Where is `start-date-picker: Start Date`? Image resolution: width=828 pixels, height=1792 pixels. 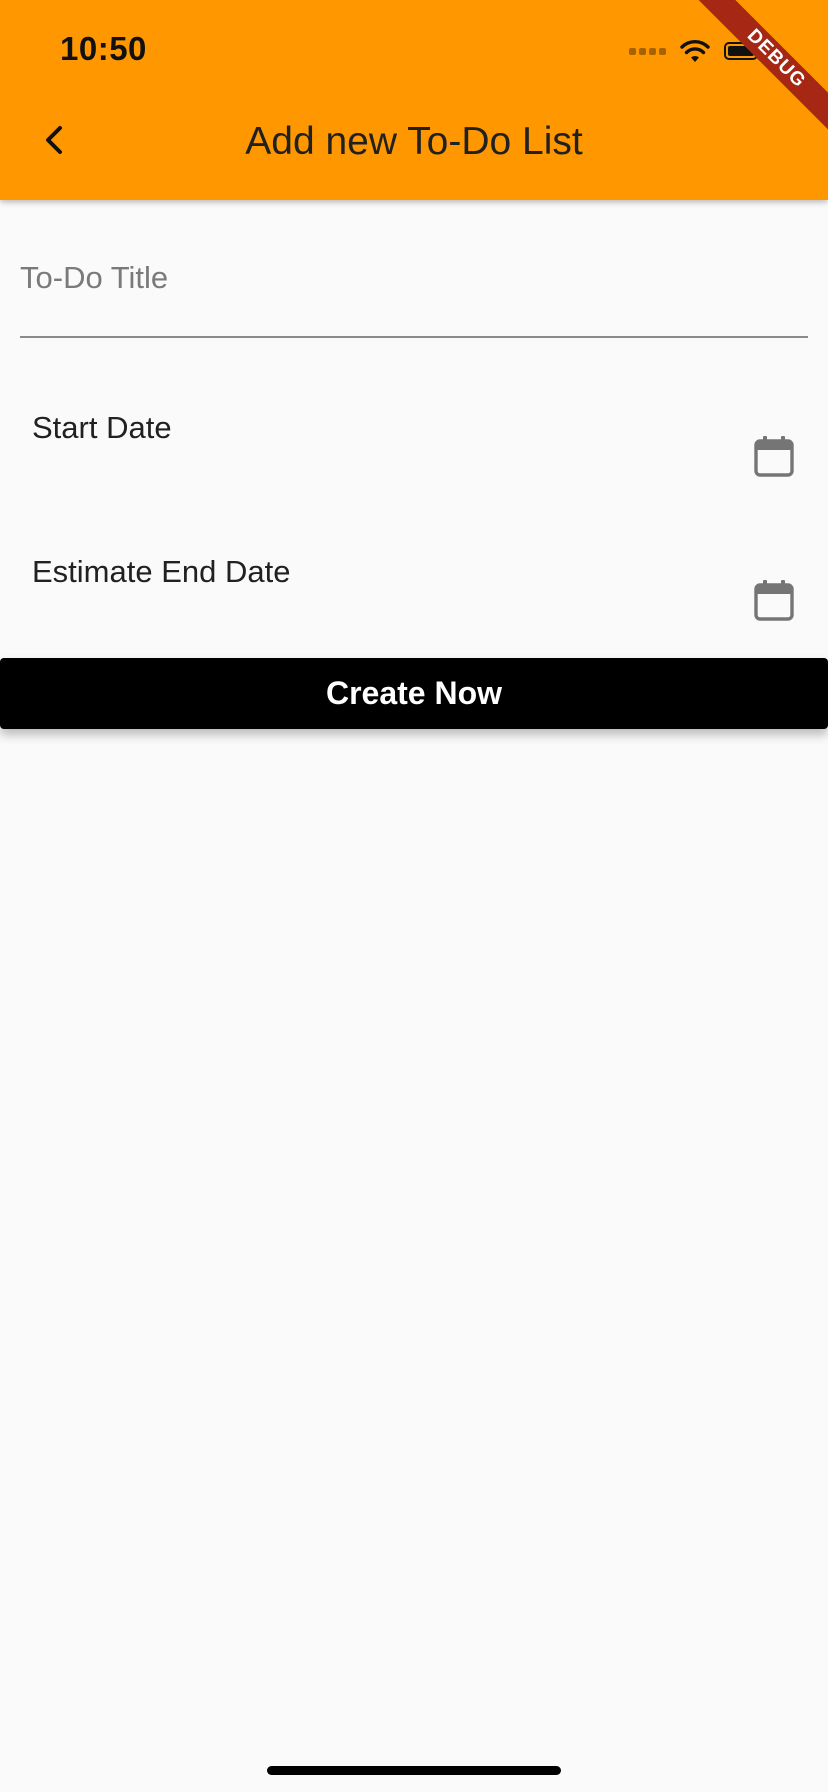 start-date-picker: Start Date is located at coordinates (414, 450).